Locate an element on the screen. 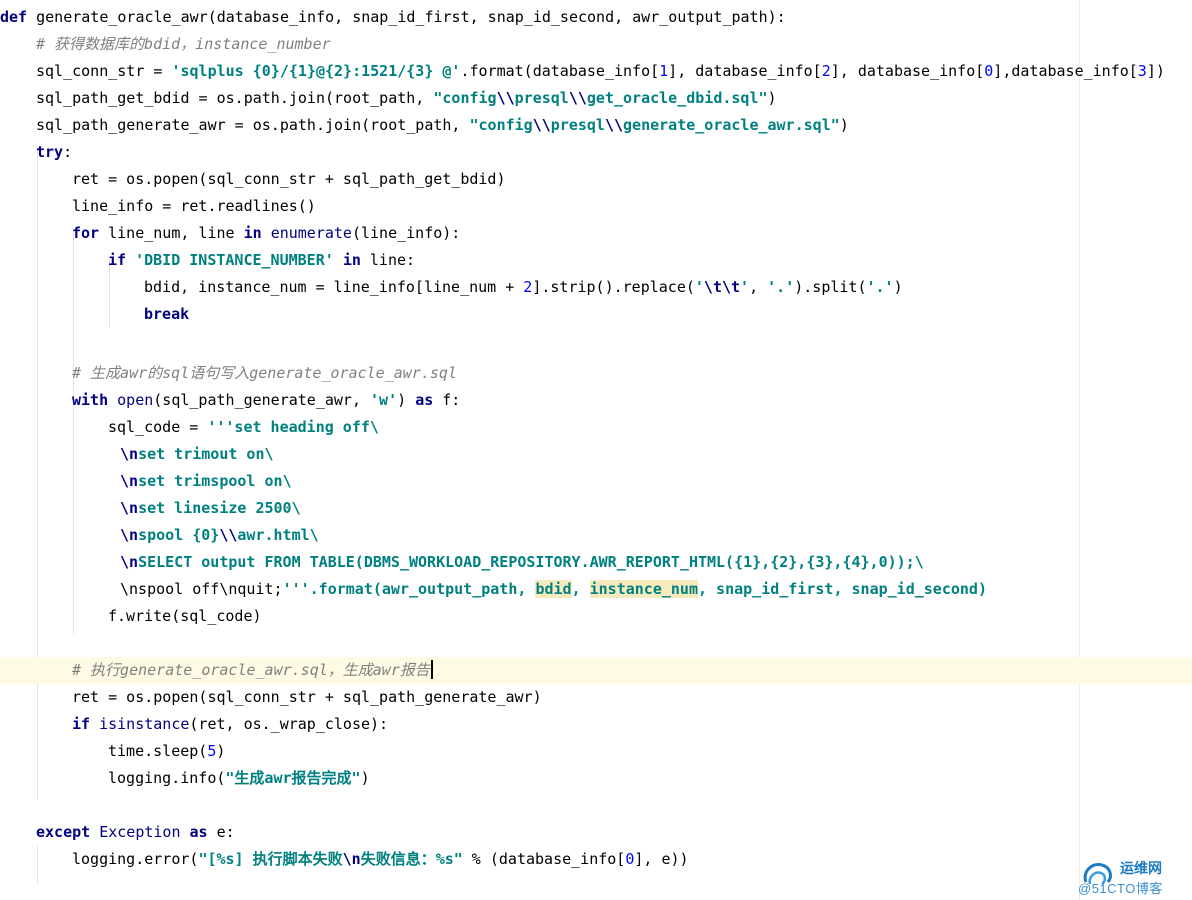 This screenshot has width=1192, height=900. code-line: logging.info("生成awr报告完成") is located at coordinates (596, 778).